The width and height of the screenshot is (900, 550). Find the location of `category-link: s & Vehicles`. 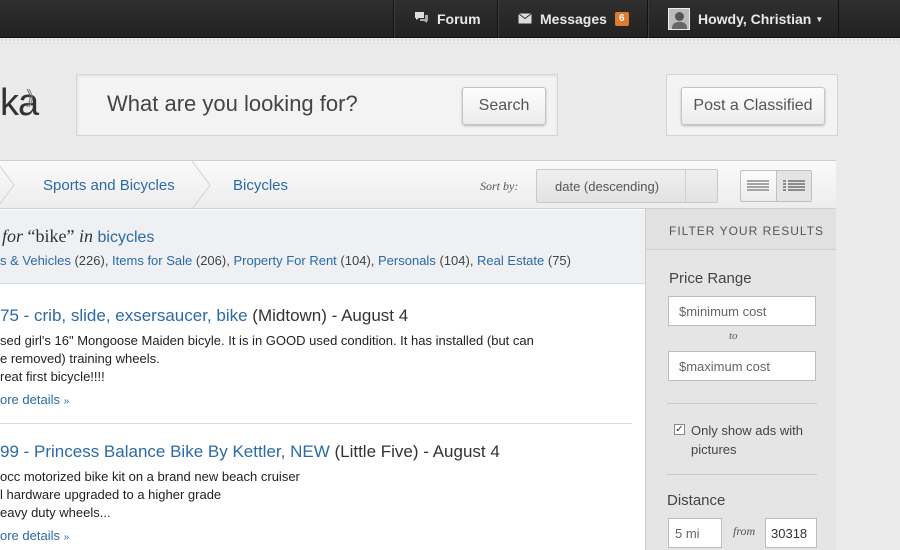

category-link: s & Vehicles is located at coordinates (35, 260).